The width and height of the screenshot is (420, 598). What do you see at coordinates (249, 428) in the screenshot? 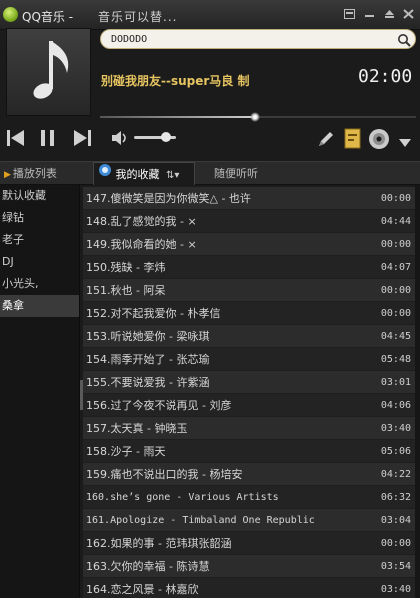
I see `song-row: 157.太天真 - 钟晓玉 03:40` at bounding box center [249, 428].